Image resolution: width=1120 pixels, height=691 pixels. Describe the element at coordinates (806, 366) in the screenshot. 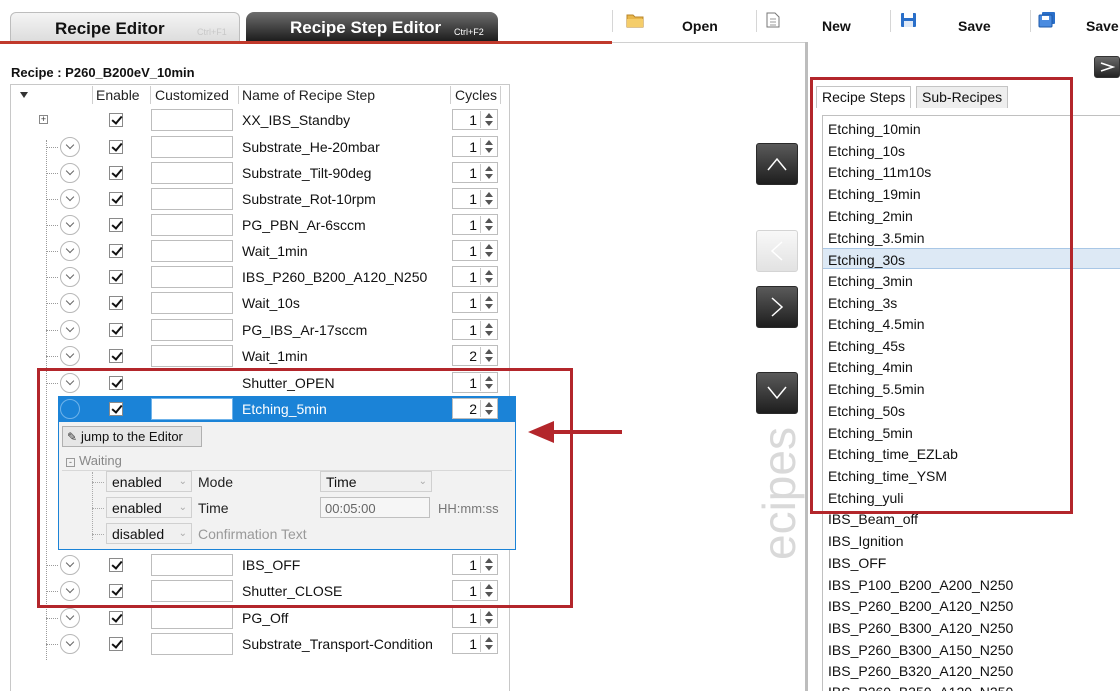

I see `panel-splitter` at that location.